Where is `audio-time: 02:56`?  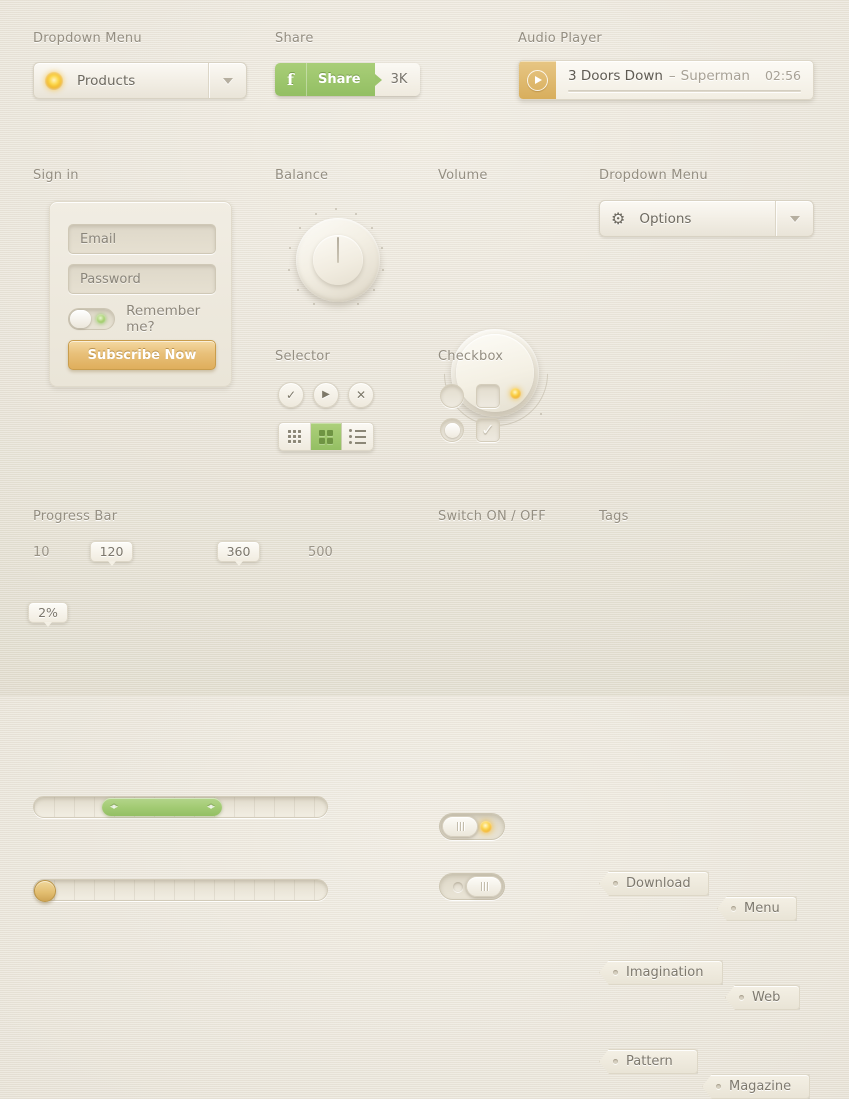
audio-time: 02:56 is located at coordinates (782, 75).